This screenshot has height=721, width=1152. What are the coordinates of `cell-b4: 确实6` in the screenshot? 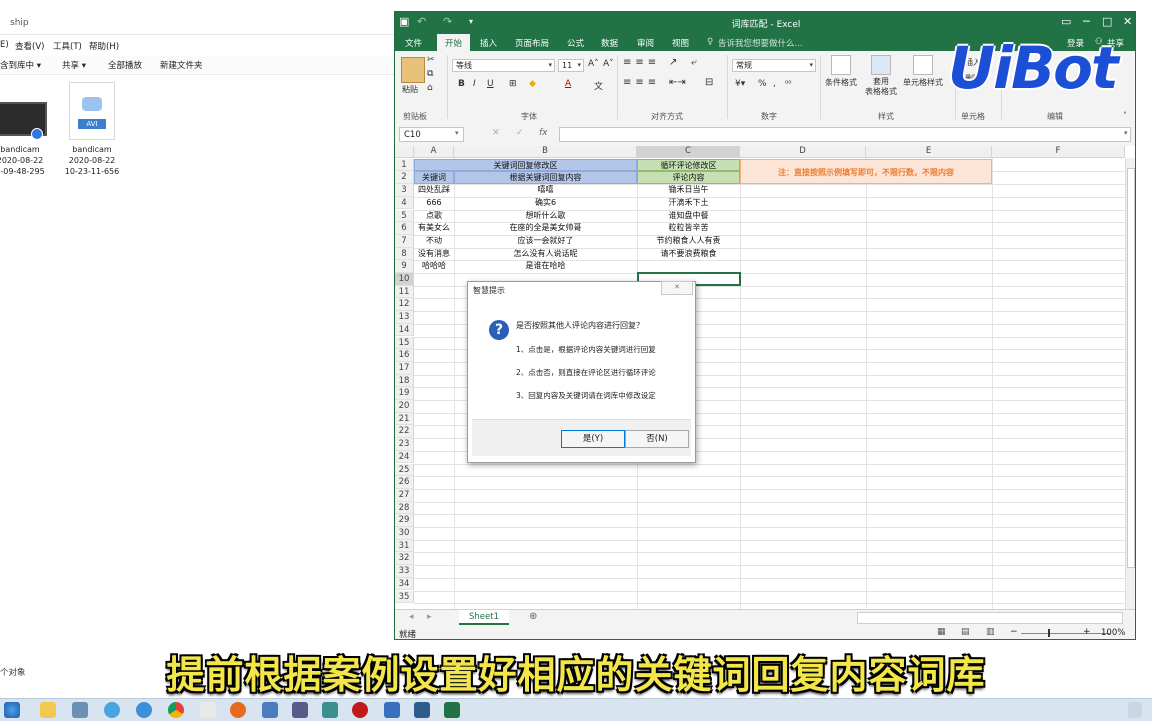 It's located at (545, 203).